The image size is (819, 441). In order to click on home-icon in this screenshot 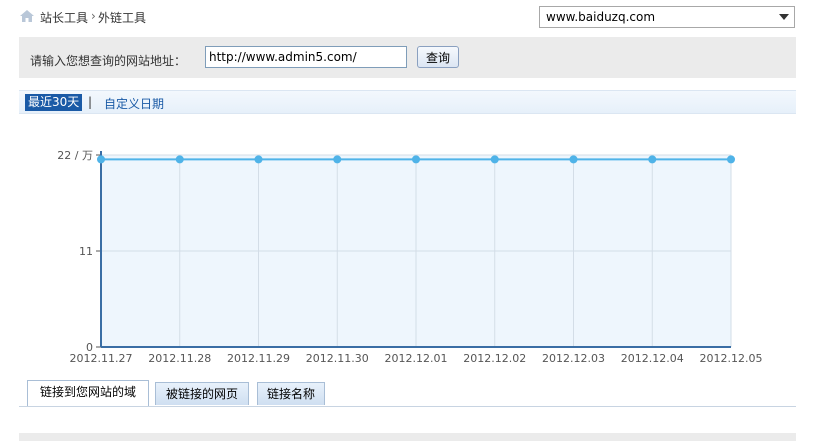, I will do `click(27, 16)`.